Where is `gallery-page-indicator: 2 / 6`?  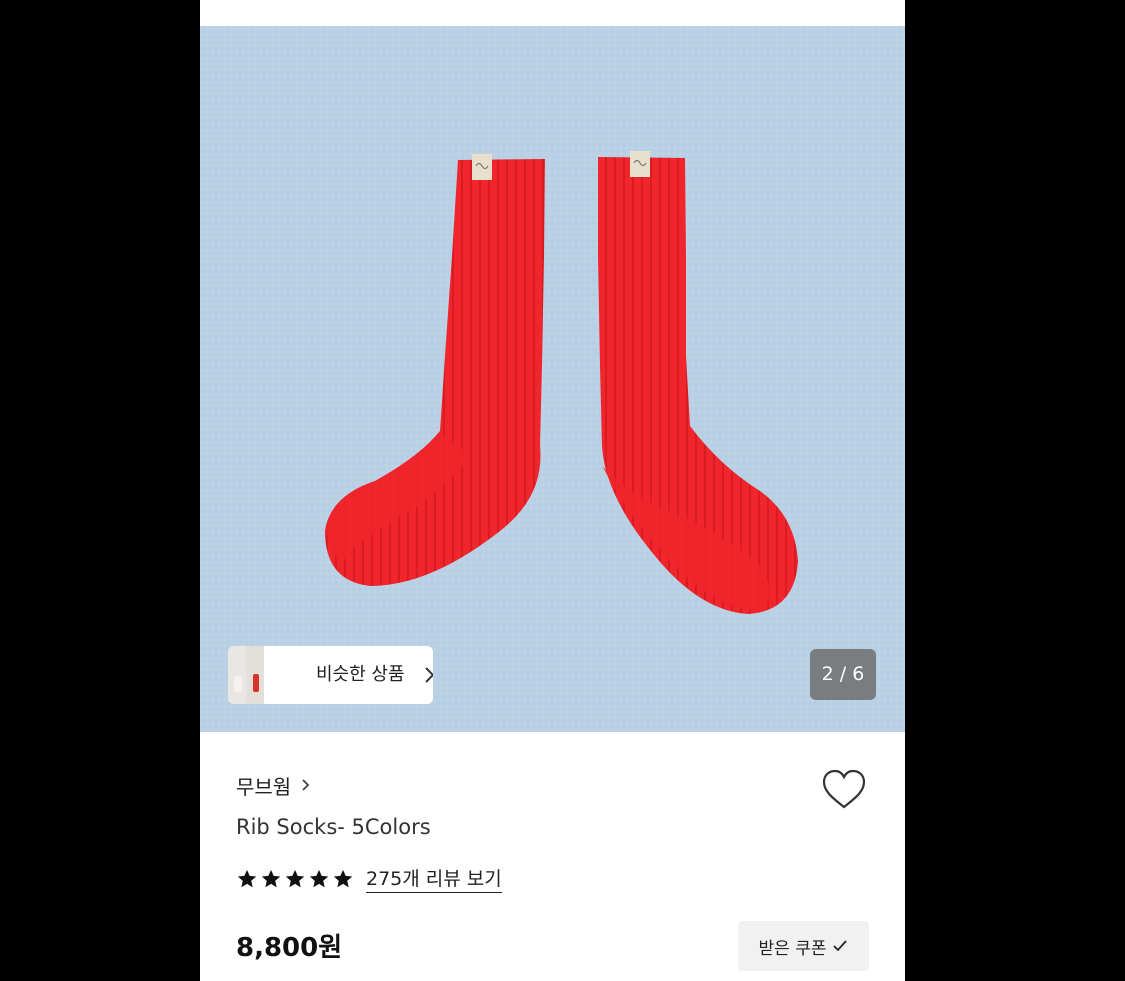
gallery-page-indicator: 2 / 6 is located at coordinates (843, 674).